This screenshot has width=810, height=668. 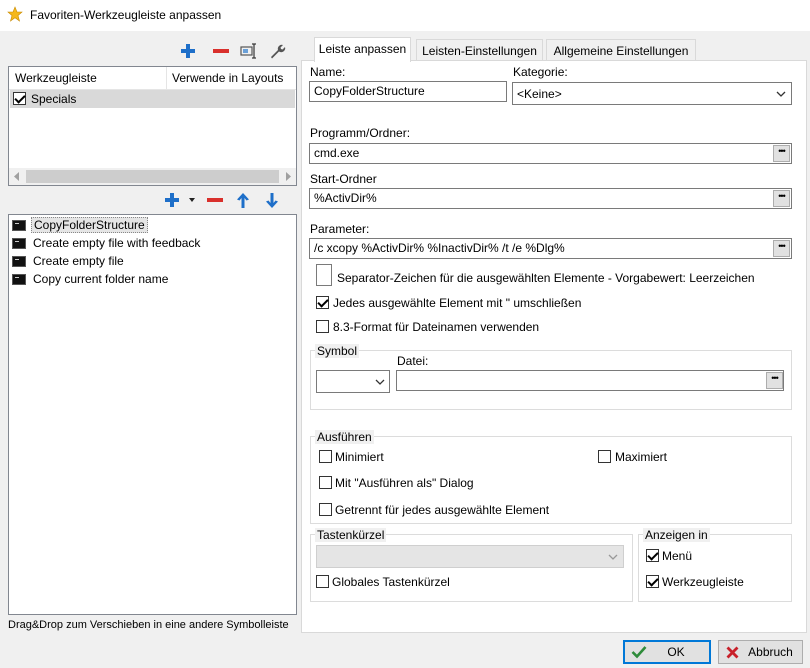 I want to click on program-label: Programm/Ordner:, so click(x=360, y=133).